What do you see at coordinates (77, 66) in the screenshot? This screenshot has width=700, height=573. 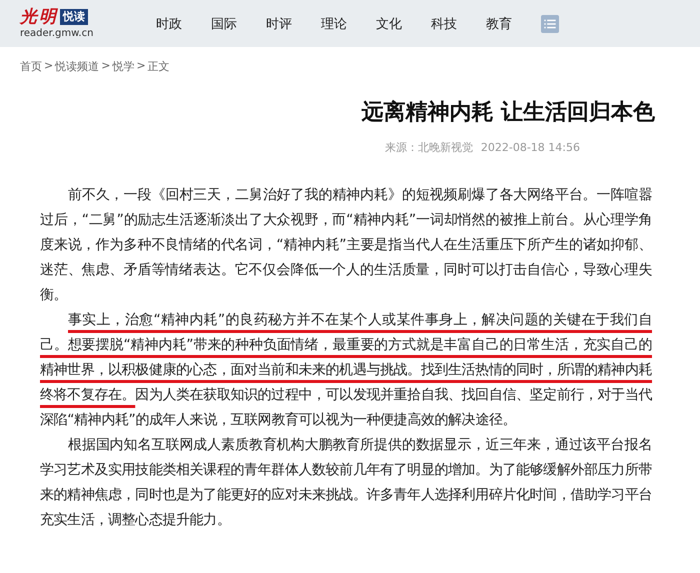 I see `breadcrumb-link: 悦读频道` at bounding box center [77, 66].